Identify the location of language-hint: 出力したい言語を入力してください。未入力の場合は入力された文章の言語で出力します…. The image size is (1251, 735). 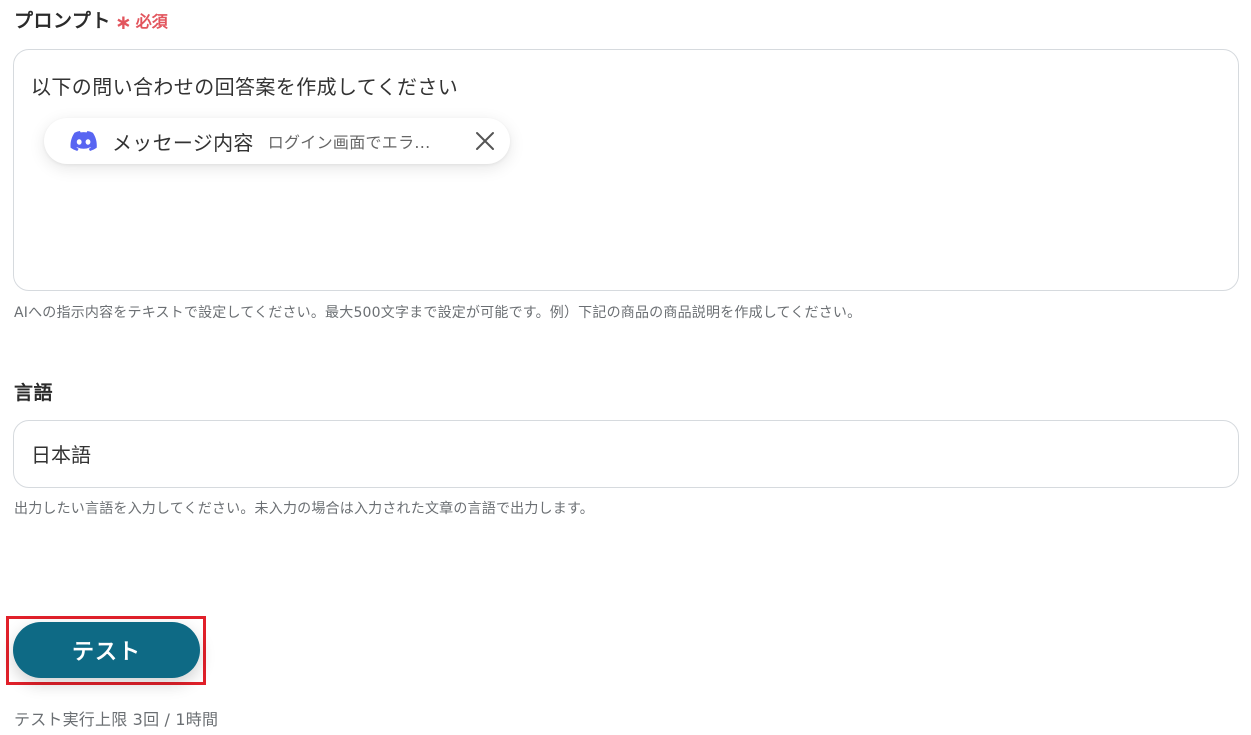
(304, 509).